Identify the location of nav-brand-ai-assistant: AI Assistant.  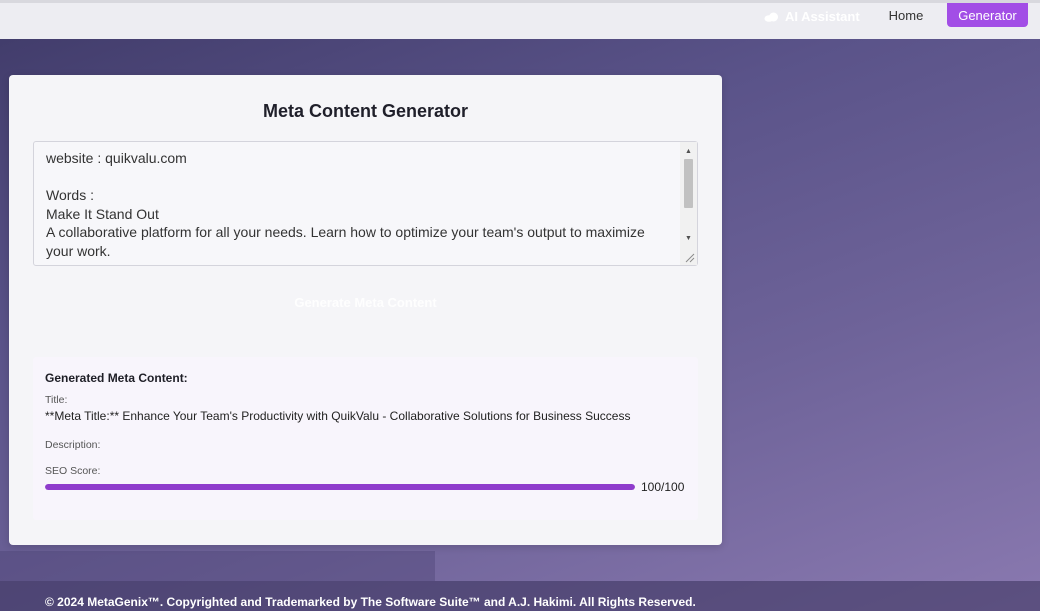
(812, 16).